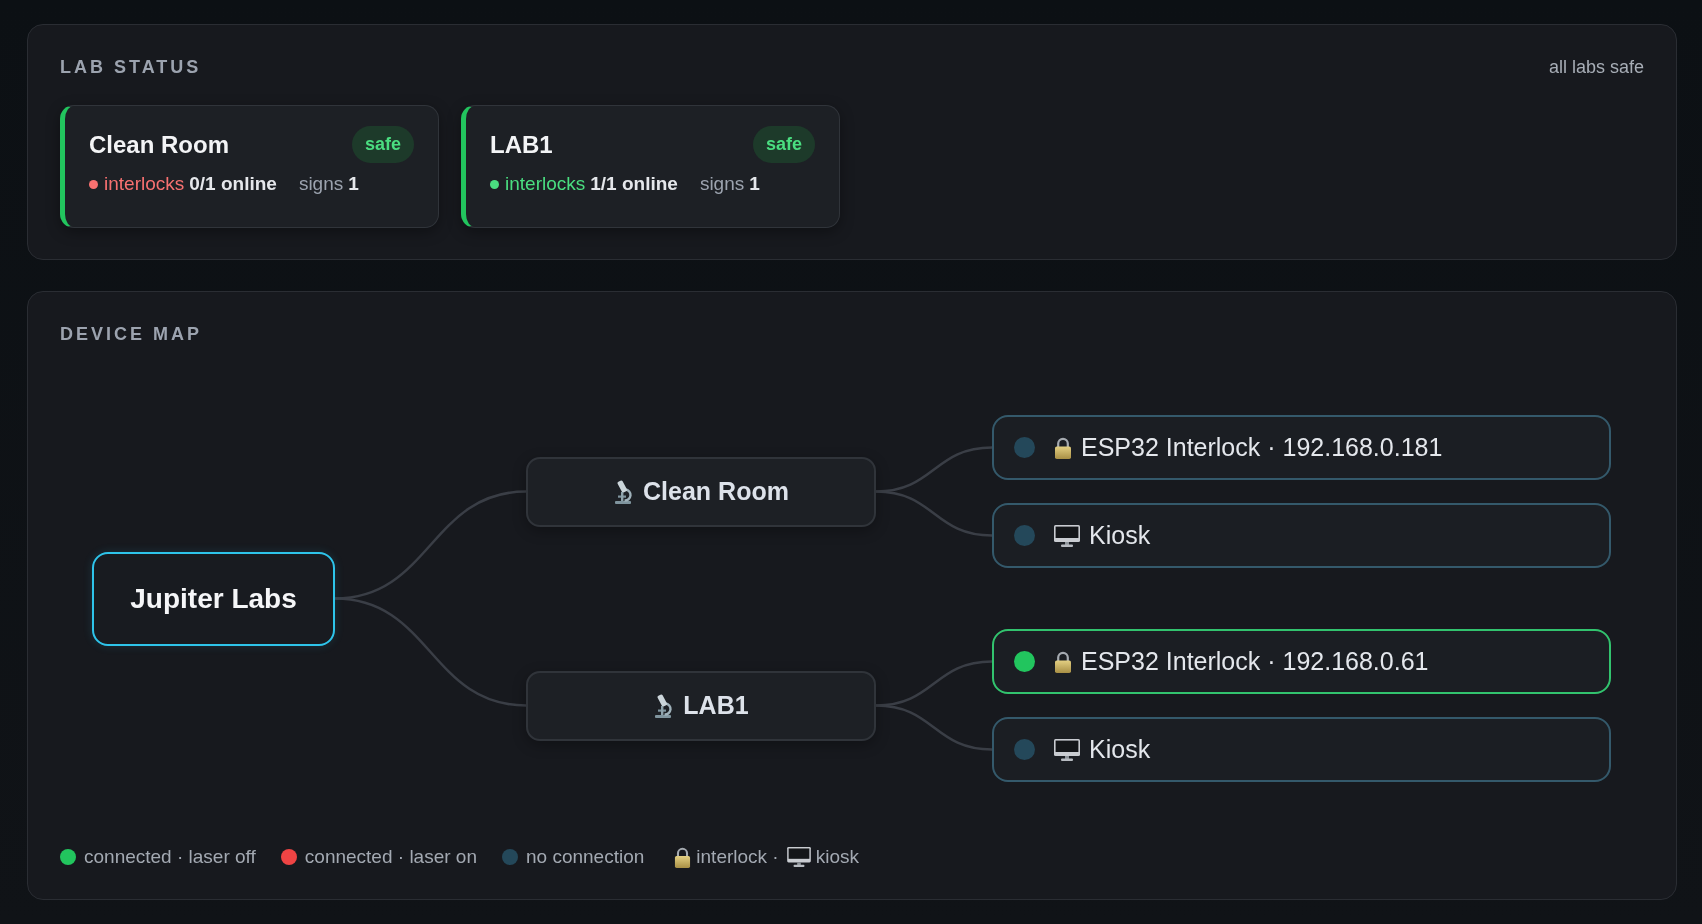 Image resolution: width=1702 pixels, height=924 pixels. I want to click on device-label: ESP32 Interlock · 192.168.0.181, so click(1262, 447).